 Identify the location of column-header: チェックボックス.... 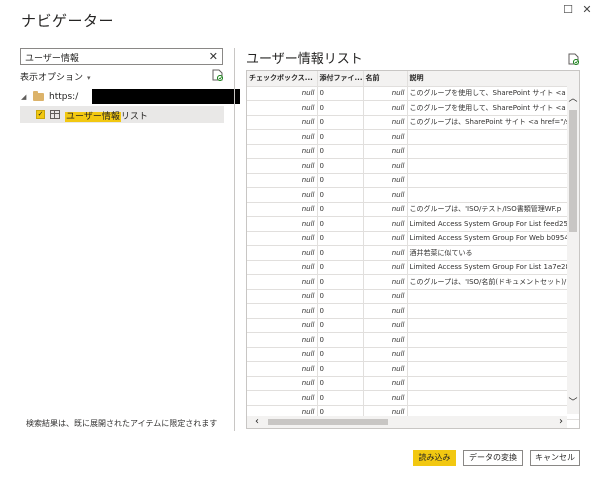
(282, 79).